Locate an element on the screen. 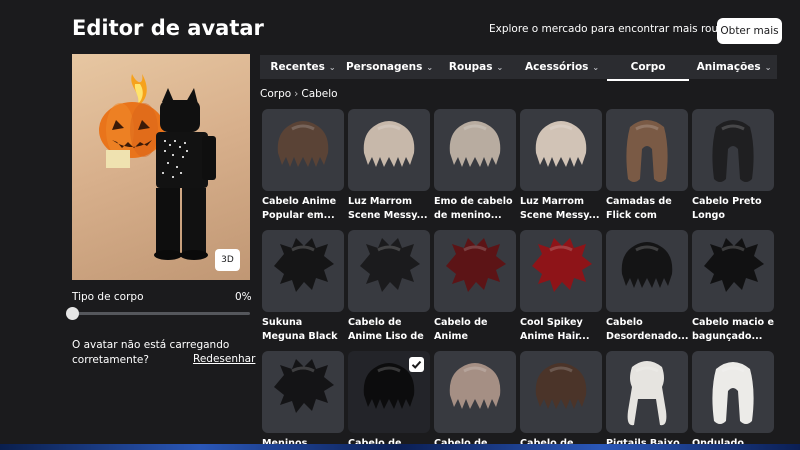 This screenshot has width=800, height=450. redraw-link: Redesenhar is located at coordinates (224, 359).